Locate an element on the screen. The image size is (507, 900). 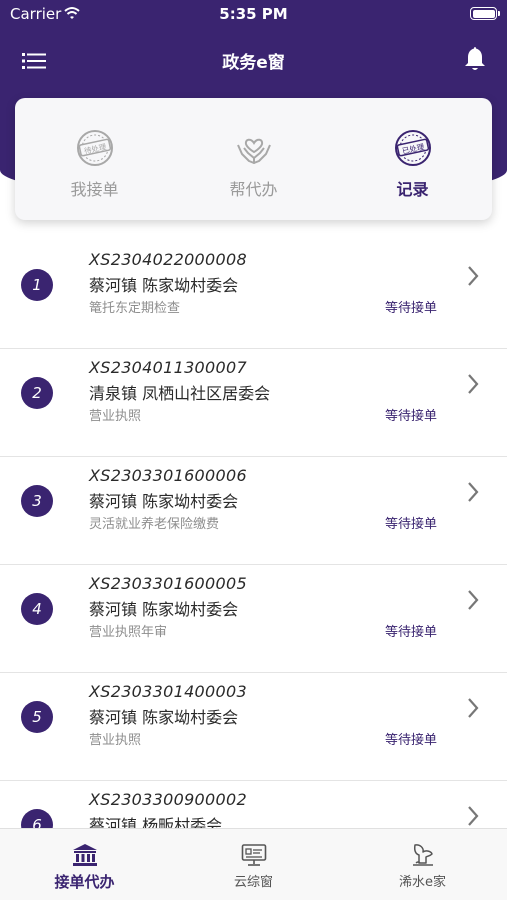
status-bar: Carrier 5:35 PM is located at coordinates (253, 15).